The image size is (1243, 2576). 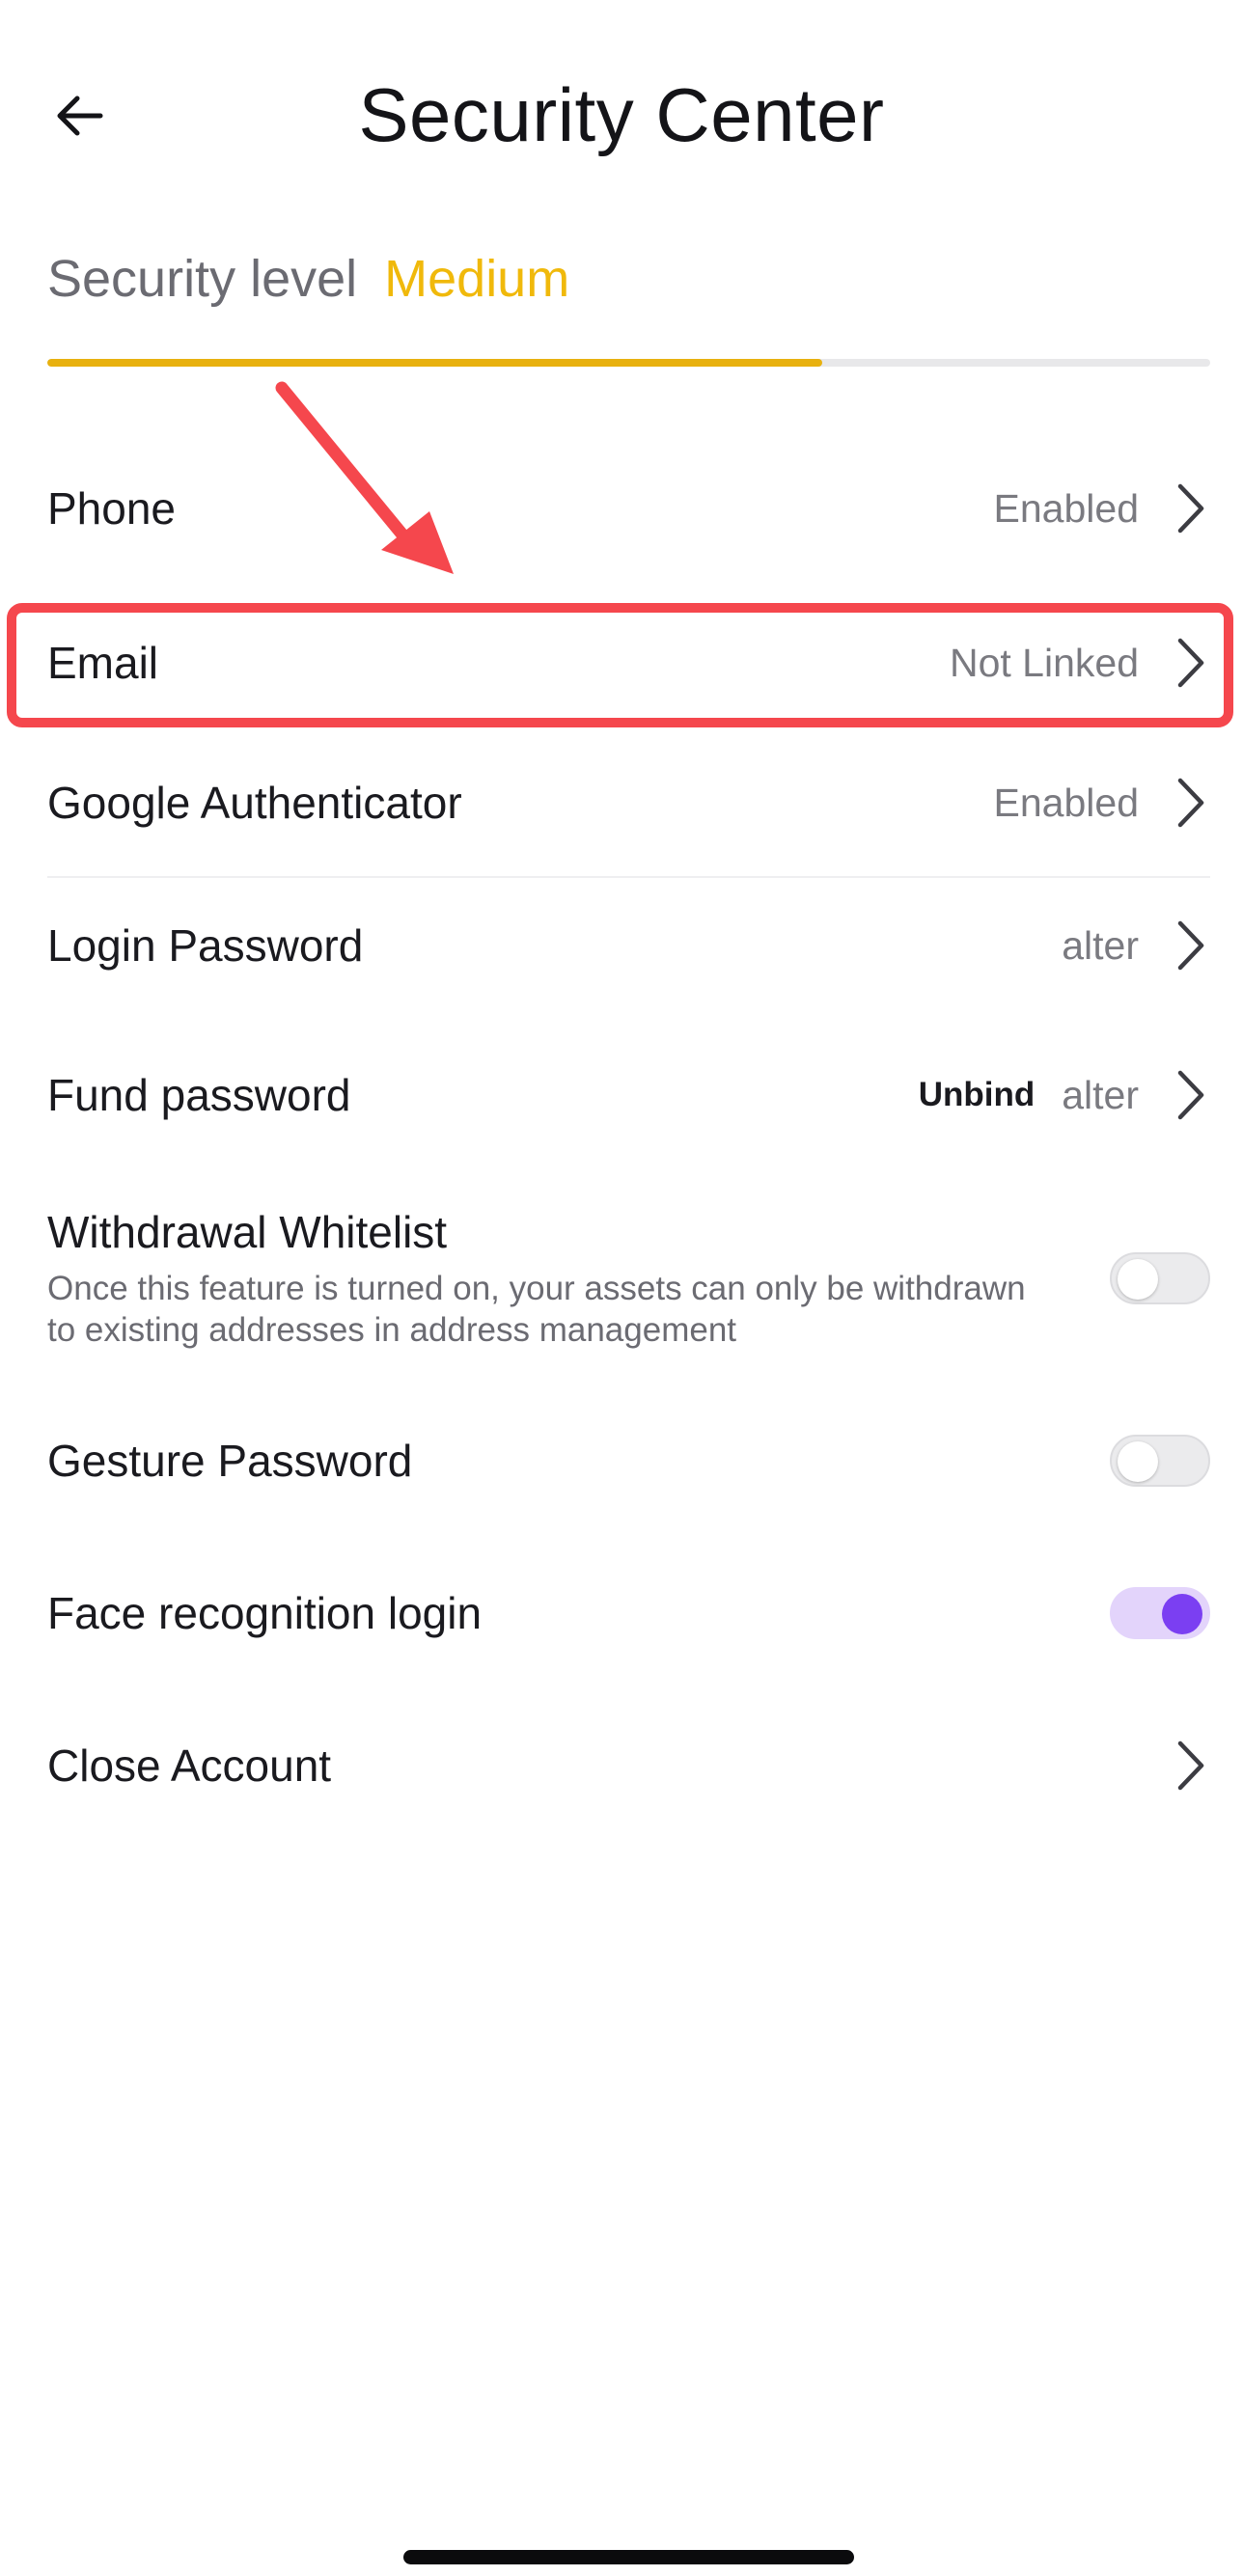 What do you see at coordinates (1160, 1461) in the screenshot?
I see `gesture-password-toggle` at bounding box center [1160, 1461].